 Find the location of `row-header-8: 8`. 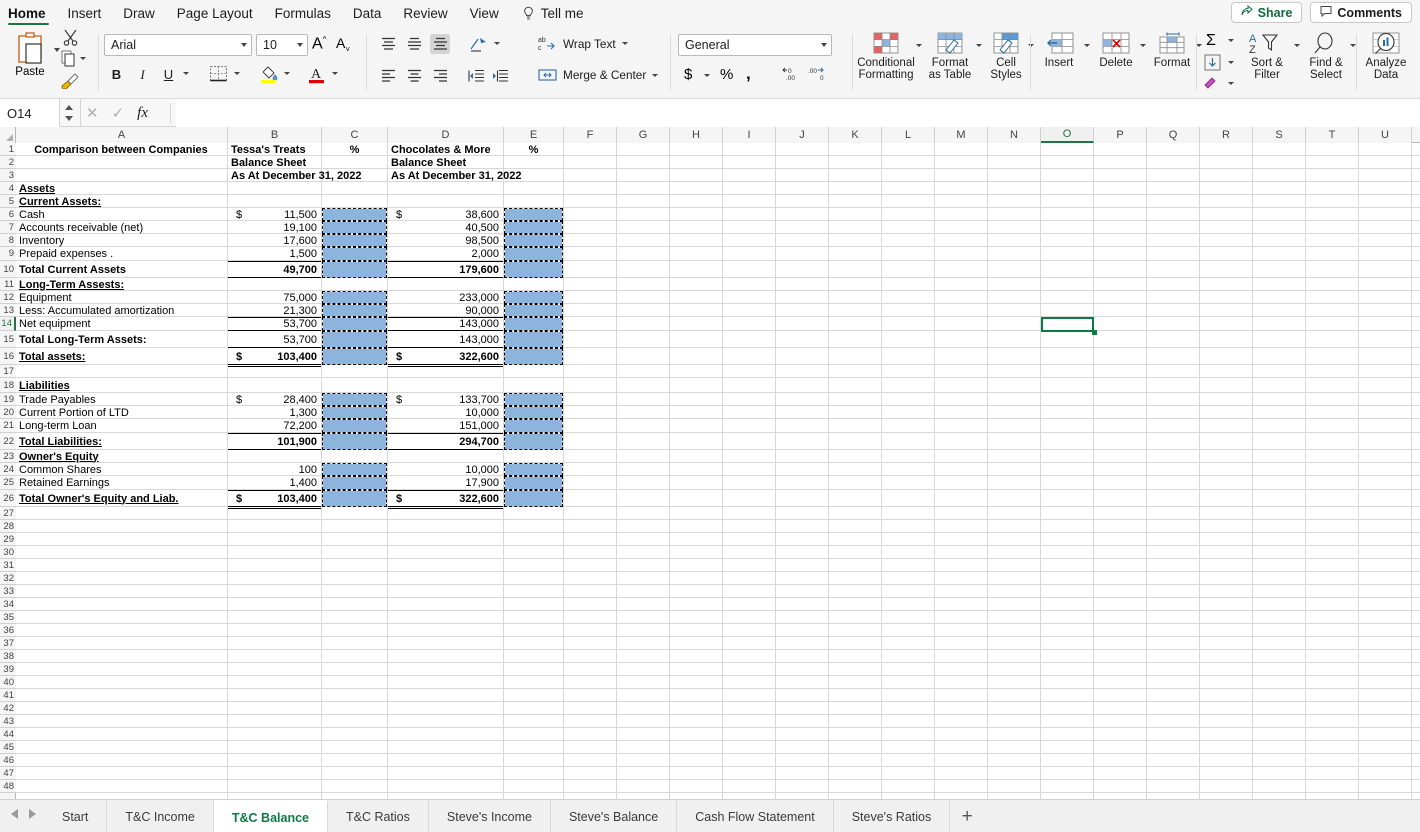

row-header-8: 8 is located at coordinates (8, 240).